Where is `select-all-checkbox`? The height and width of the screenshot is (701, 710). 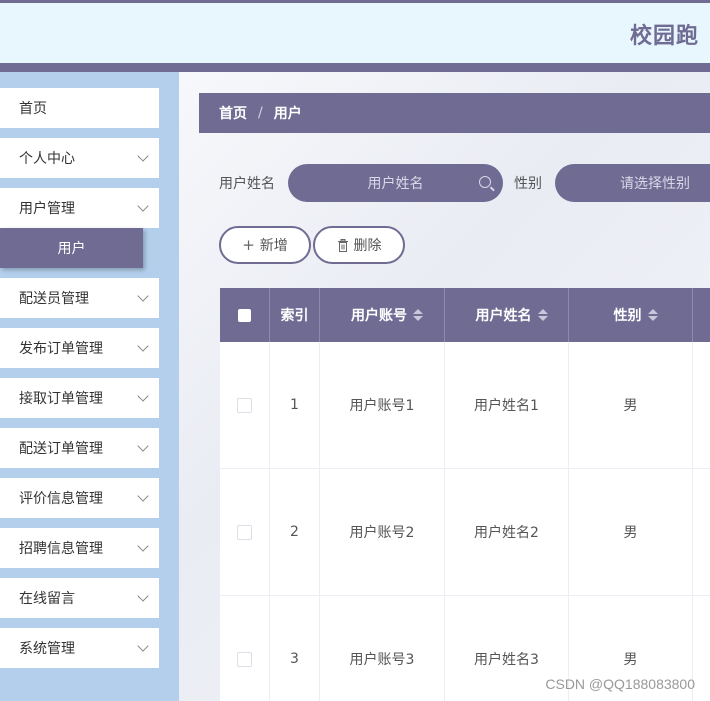
select-all-checkbox is located at coordinates (244, 315).